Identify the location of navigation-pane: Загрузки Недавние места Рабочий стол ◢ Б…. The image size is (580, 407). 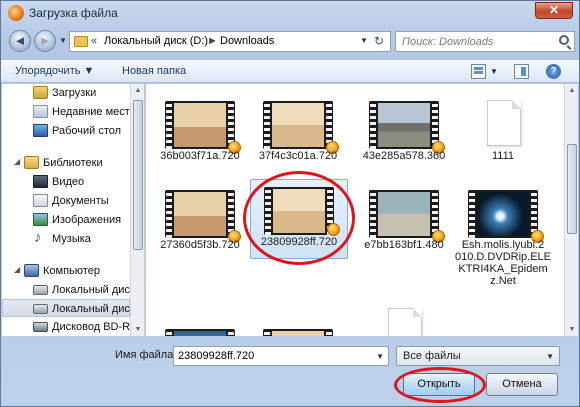
(66, 210).